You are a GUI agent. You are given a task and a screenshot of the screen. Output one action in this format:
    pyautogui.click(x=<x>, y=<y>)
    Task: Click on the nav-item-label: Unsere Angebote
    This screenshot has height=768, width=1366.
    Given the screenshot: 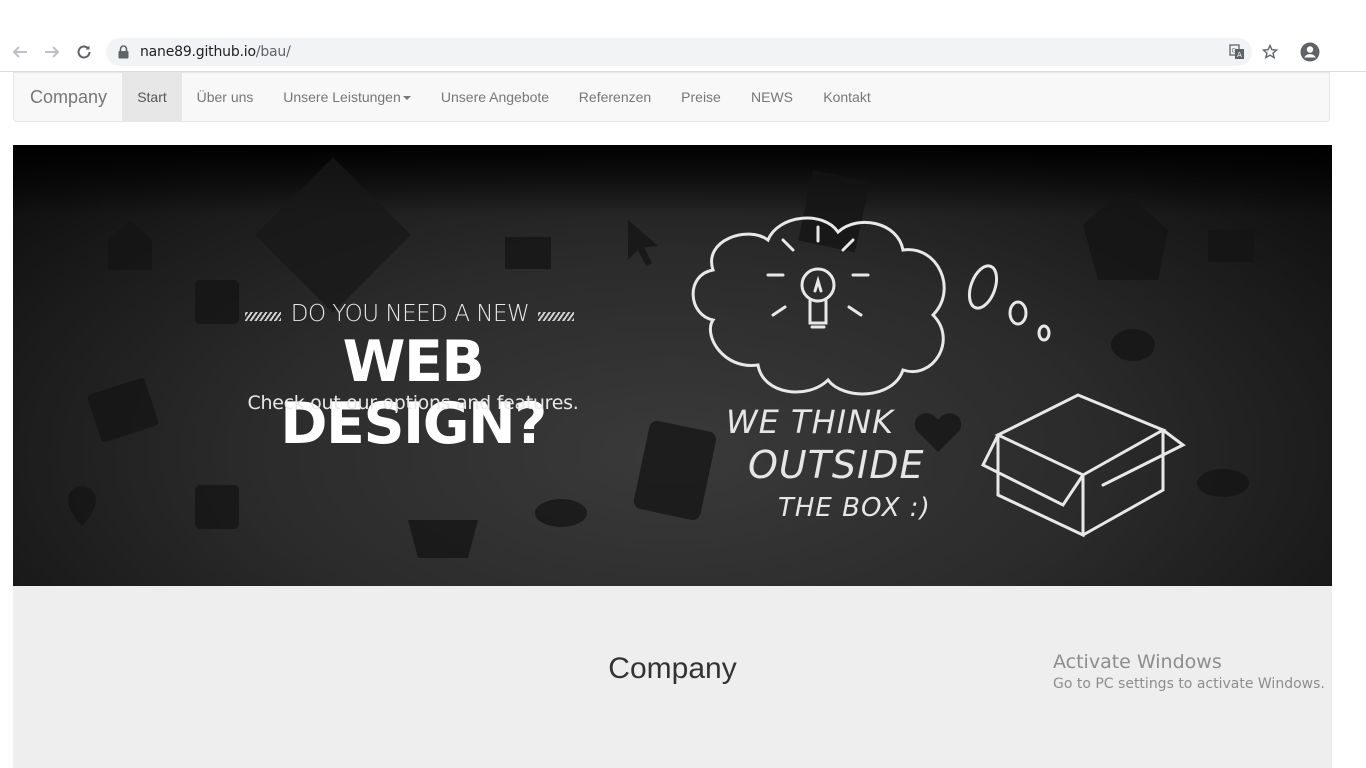 What is the action you would take?
    pyautogui.click(x=495, y=97)
    